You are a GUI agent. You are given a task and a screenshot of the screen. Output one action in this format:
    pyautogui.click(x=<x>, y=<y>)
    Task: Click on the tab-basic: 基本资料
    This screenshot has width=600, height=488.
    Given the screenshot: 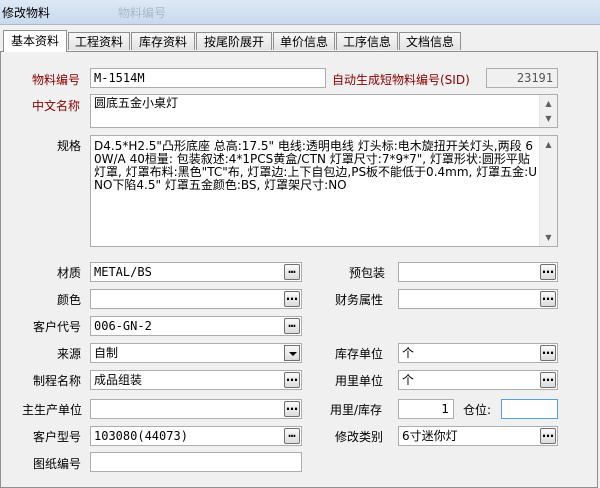 What is the action you would take?
    pyautogui.click(x=35, y=41)
    